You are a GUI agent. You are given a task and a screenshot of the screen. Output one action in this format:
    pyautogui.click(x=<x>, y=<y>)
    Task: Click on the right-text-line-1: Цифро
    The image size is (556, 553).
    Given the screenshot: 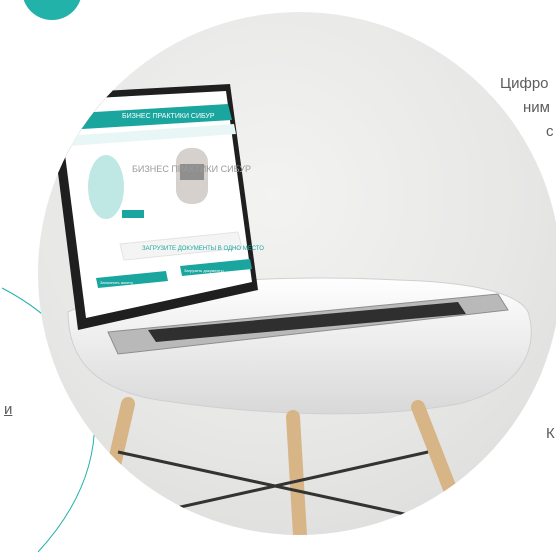 What is the action you would take?
    pyautogui.click(x=524, y=83)
    